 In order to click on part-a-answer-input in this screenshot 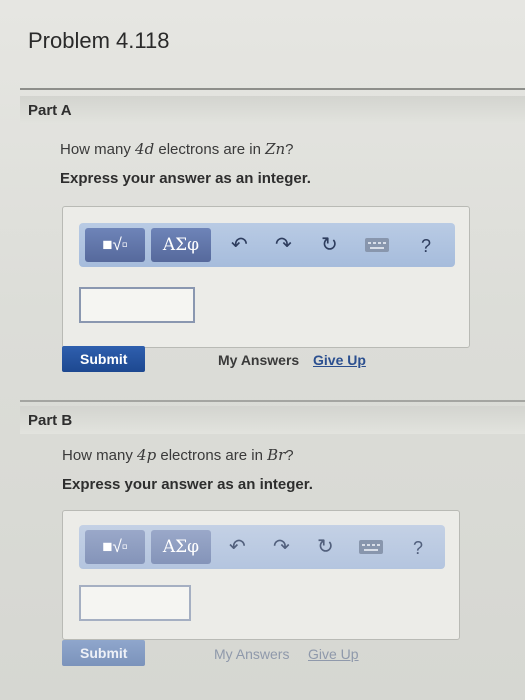, I will do `click(137, 305)`.